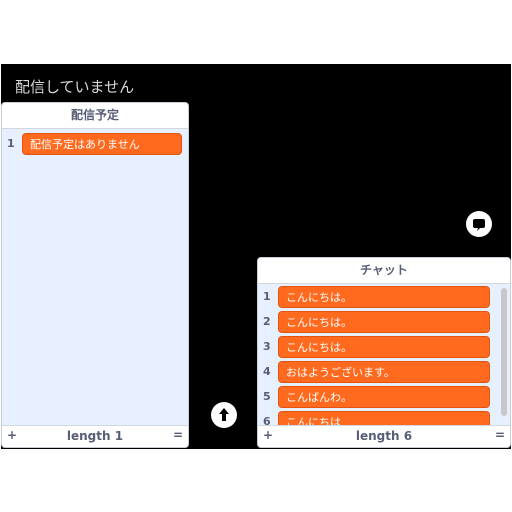 This screenshot has width=512, height=512. Describe the element at coordinates (102, 144) in the screenshot. I see `list-item-value: 配信予定はありません` at that location.